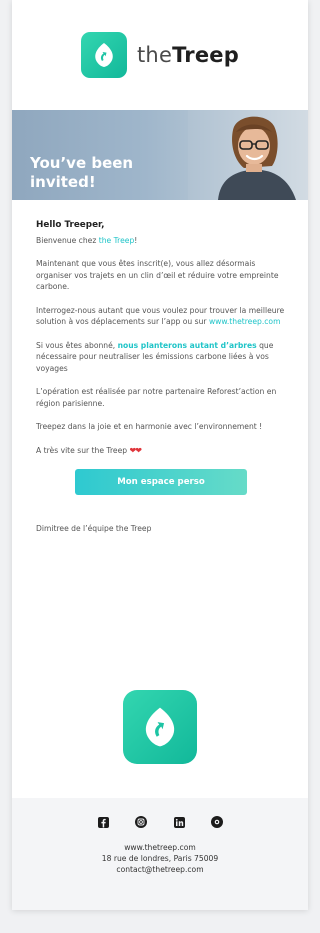 This screenshot has width=320, height=933. I want to click on footer-email-link: contact@thetreep.com, so click(160, 869).